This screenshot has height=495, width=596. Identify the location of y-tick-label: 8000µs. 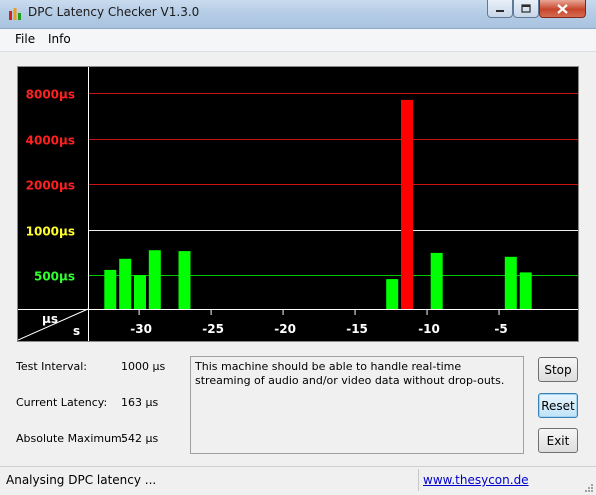
(50, 95).